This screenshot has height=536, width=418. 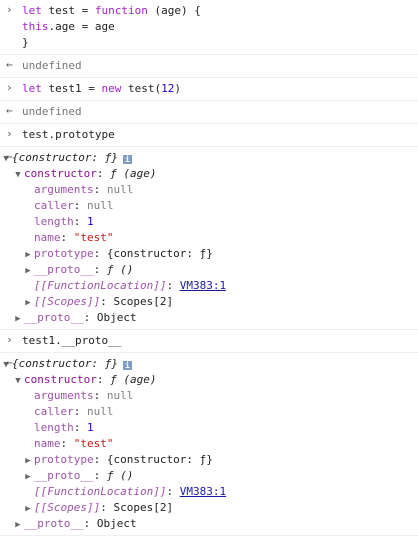 I want to click on command-text: test1.__proto__, so click(x=72, y=340).